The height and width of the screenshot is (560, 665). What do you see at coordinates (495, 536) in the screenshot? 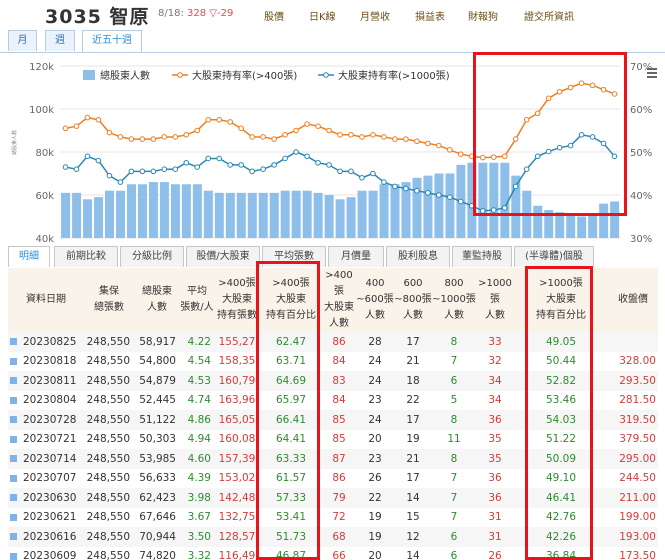
I see `table-cell: 31` at bounding box center [495, 536].